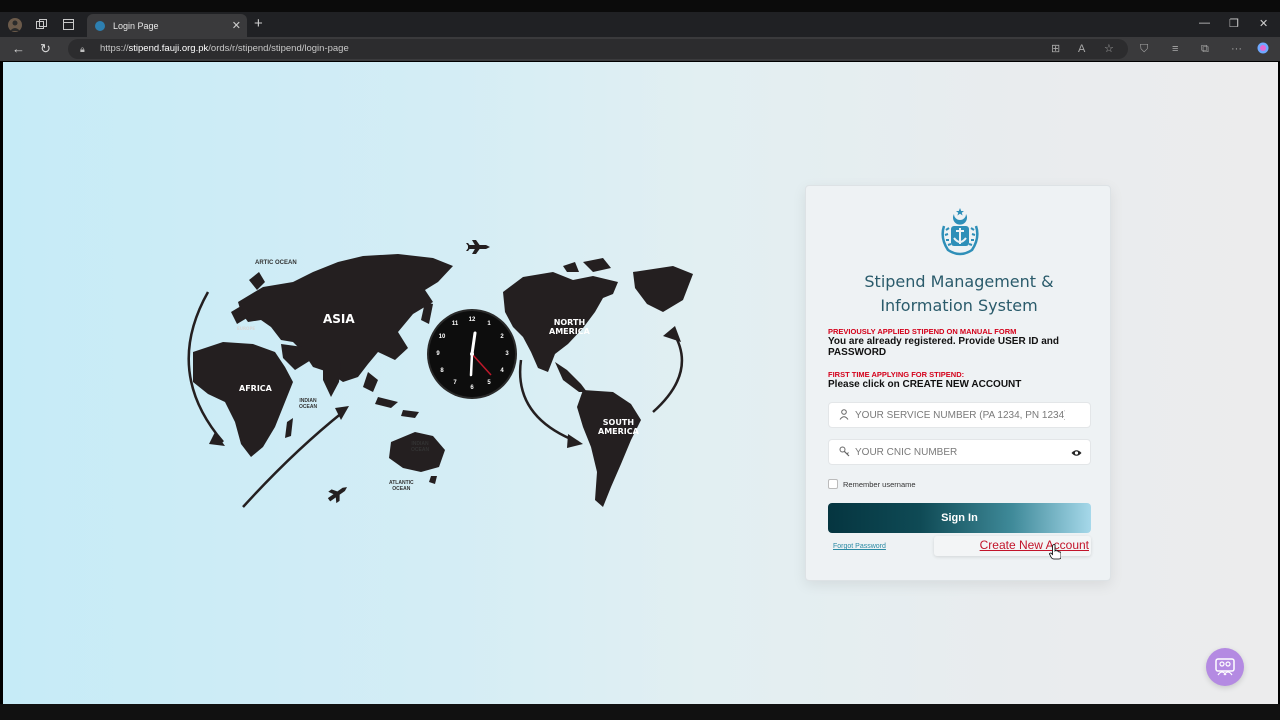 This screenshot has width=1280, height=720. I want to click on new-tab-icon: +, so click(258, 24).